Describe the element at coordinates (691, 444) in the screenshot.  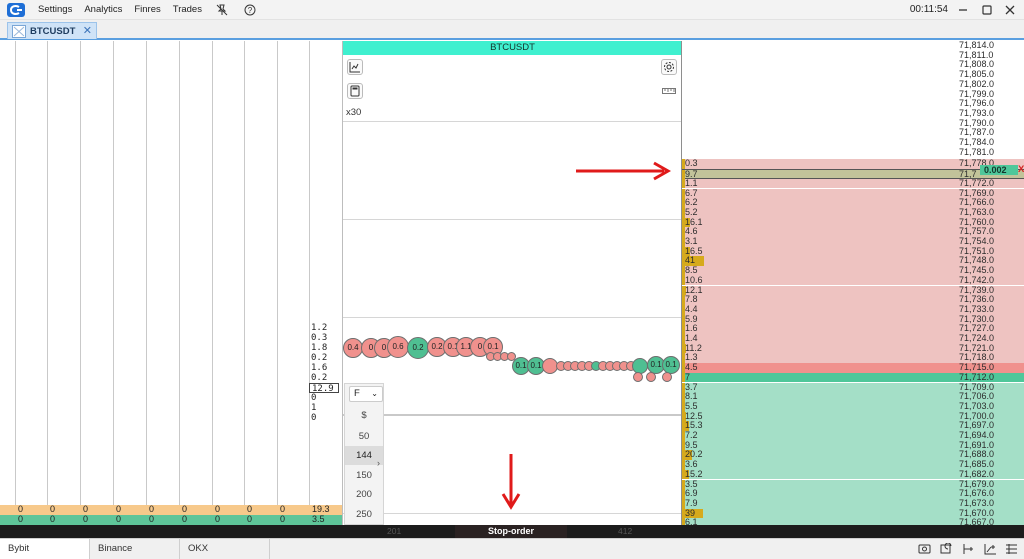
I see `level-volume: 9.5` at that location.